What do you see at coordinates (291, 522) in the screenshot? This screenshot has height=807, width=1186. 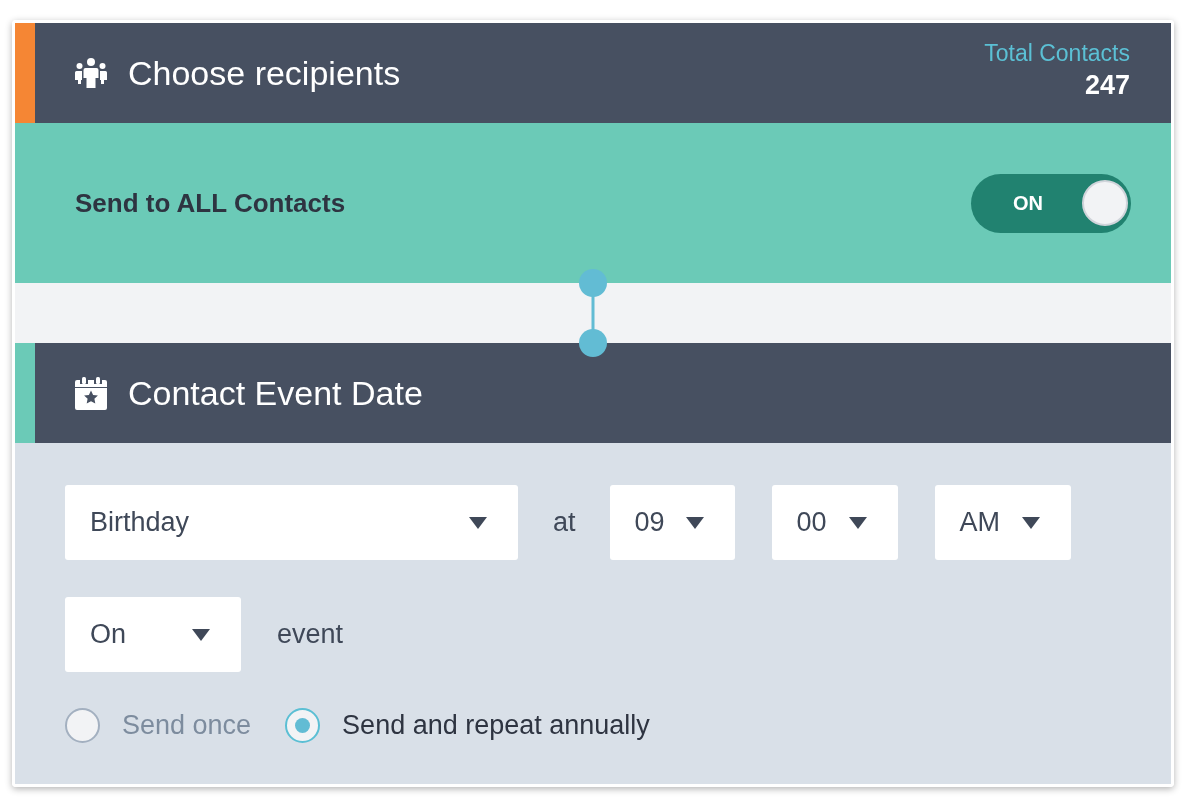 I see `event-type-dropdown: Birthday` at bounding box center [291, 522].